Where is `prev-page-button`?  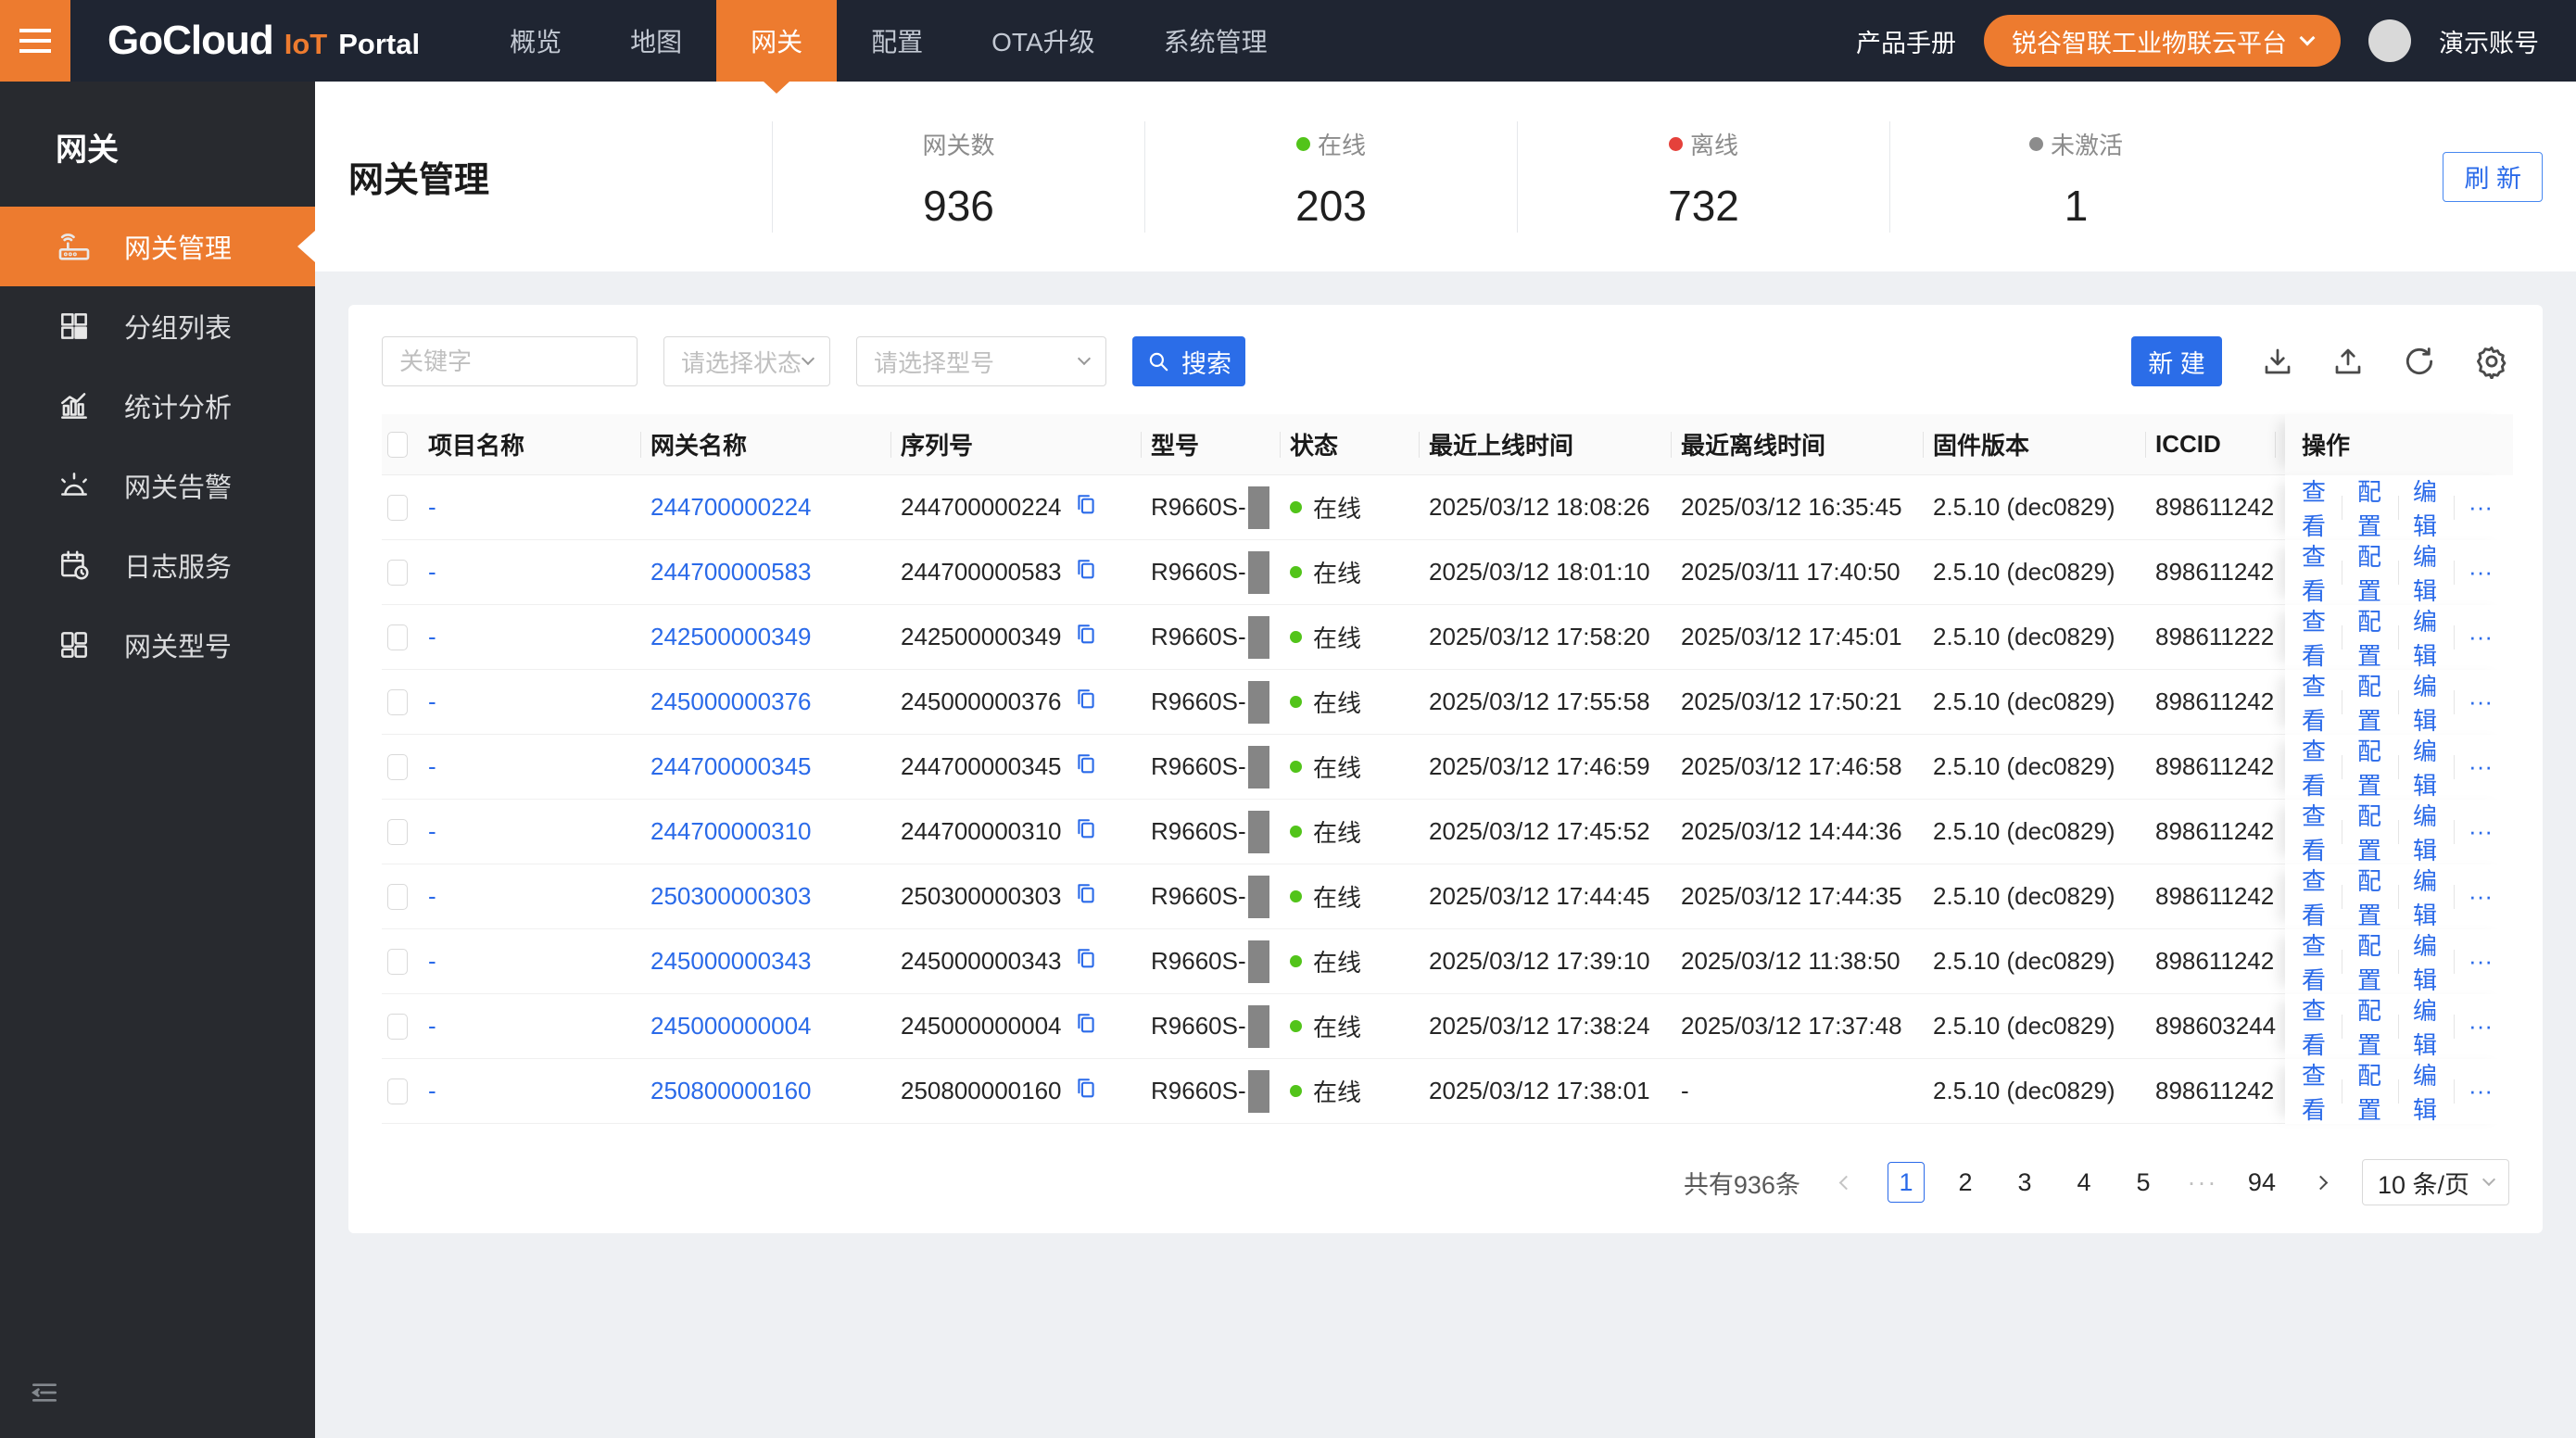
prev-page-button is located at coordinates (1847, 1182).